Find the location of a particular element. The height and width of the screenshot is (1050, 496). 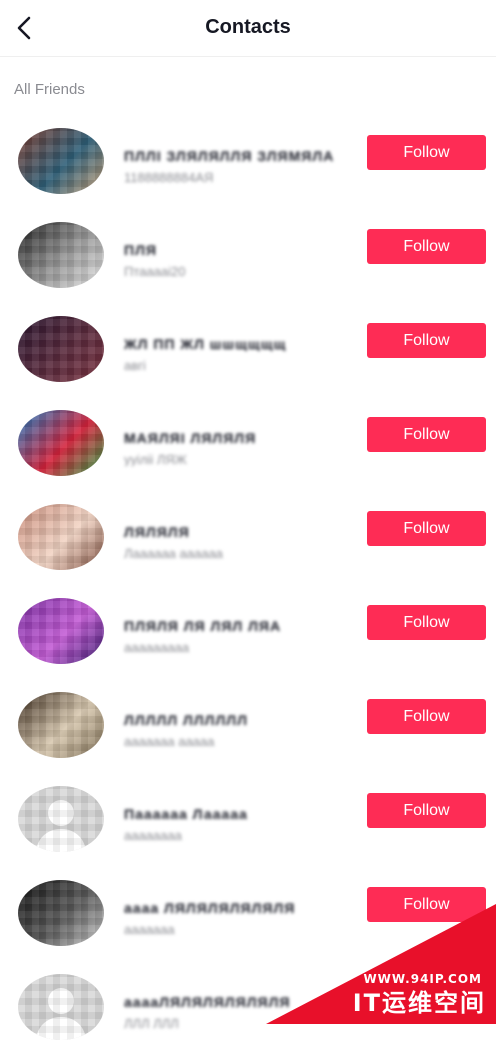

contact-subtitle: ааааааааа is located at coordinates (157, 647).